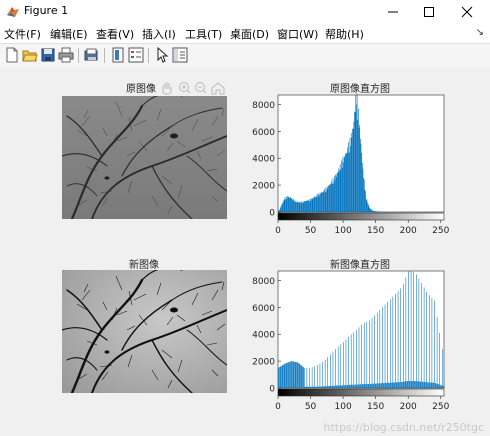 Image resolution: width=490 pixels, height=436 pixels. I want to click on dock-arrow-icon: ↘, so click(480, 32).